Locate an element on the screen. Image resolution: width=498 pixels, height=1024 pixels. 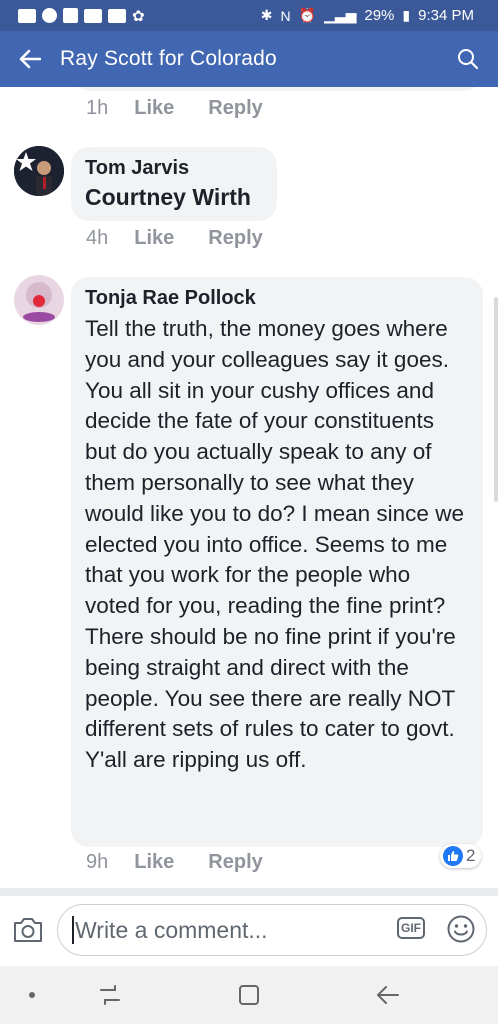
reaction-count-number: 2 is located at coordinates (471, 855).